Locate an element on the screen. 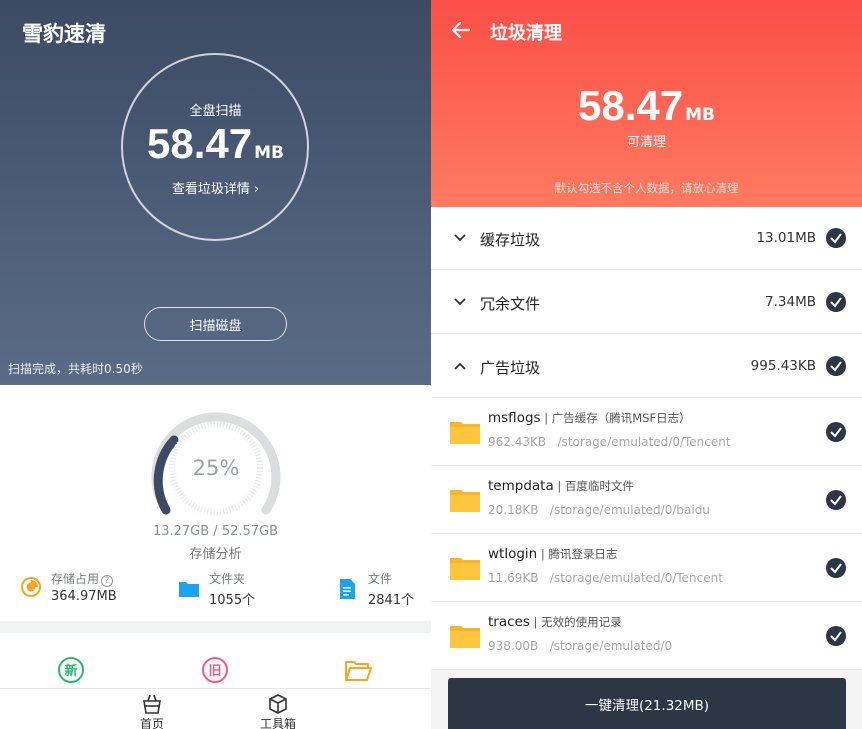 This screenshot has height=729, width=862. nav-home: 首页 is located at coordinates (152, 711).